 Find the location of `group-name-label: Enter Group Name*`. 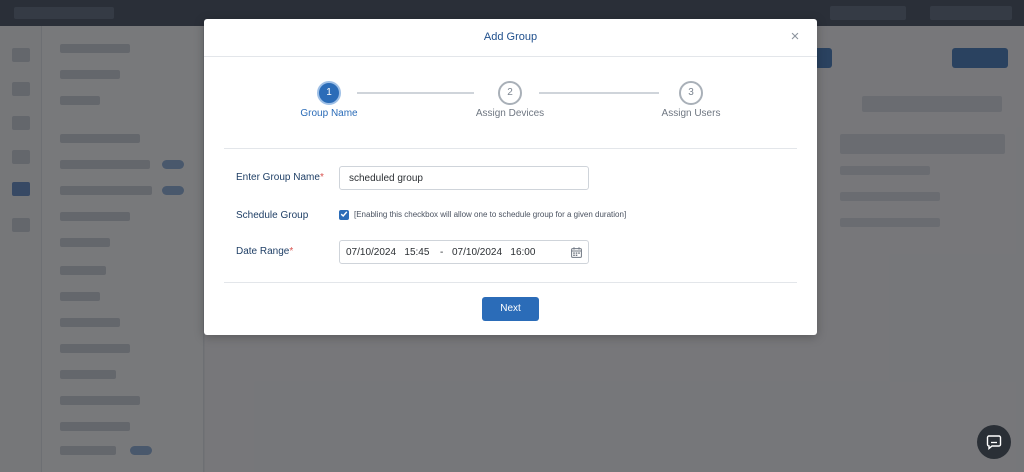

group-name-label: Enter Group Name* is located at coordinates (280, 177).